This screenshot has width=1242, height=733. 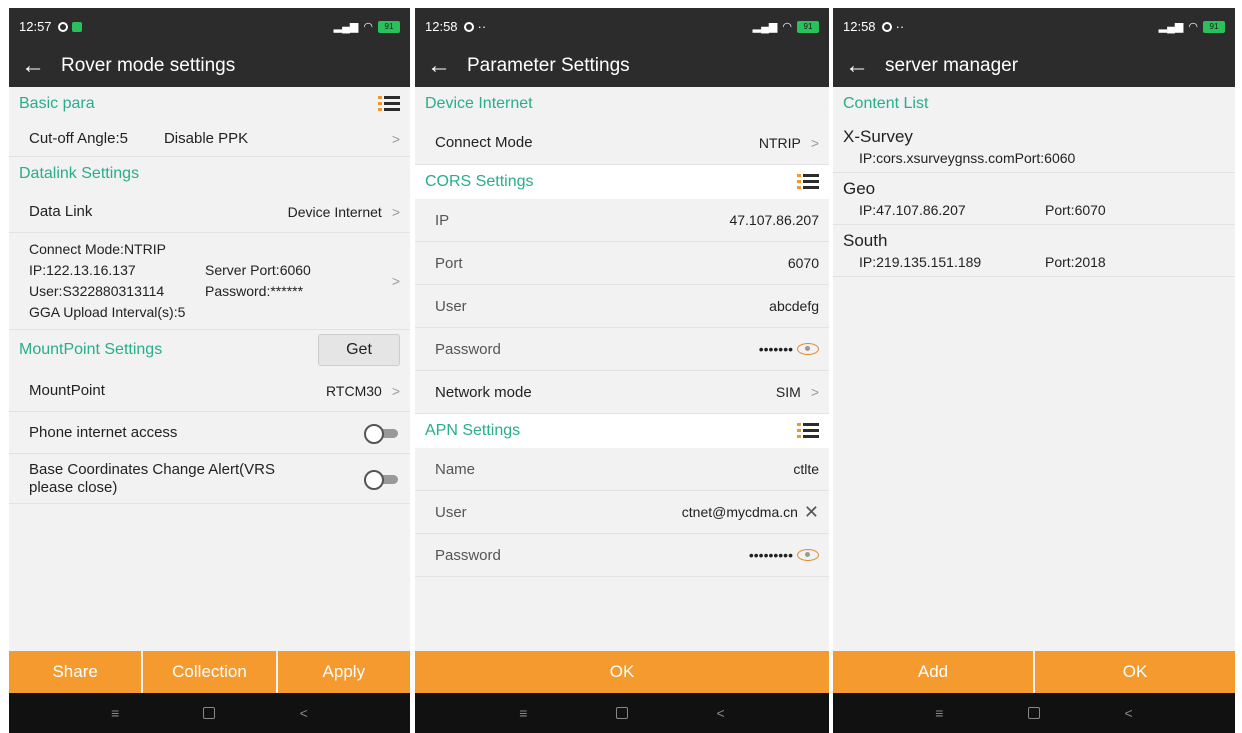 What do you see at coordinates (449, 263) in the screenshot?
I see `port-label: Port` at bounding box center [449, 263].